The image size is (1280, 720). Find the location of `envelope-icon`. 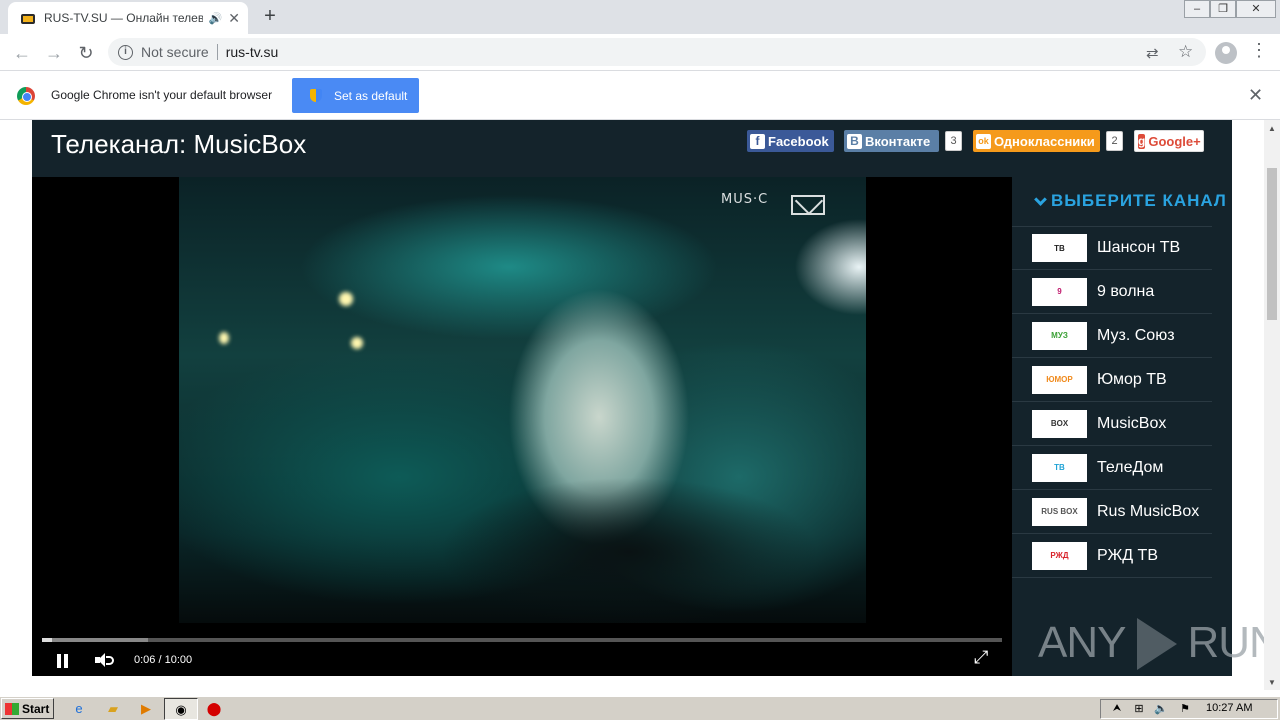

envelope-icon is located at coordinates (808, 205).